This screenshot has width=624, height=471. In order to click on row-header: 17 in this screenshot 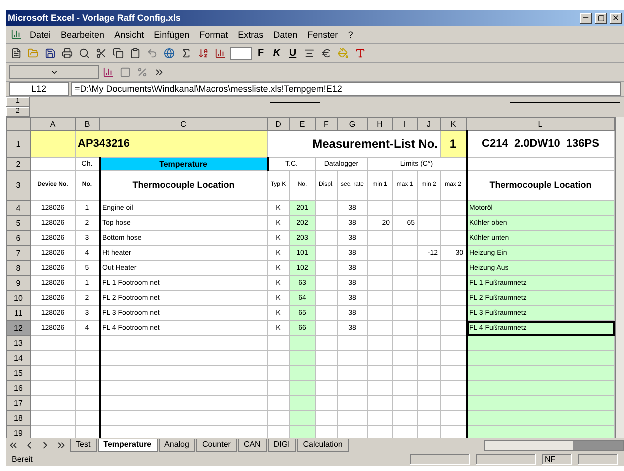, I will do `click(18, 403)`.